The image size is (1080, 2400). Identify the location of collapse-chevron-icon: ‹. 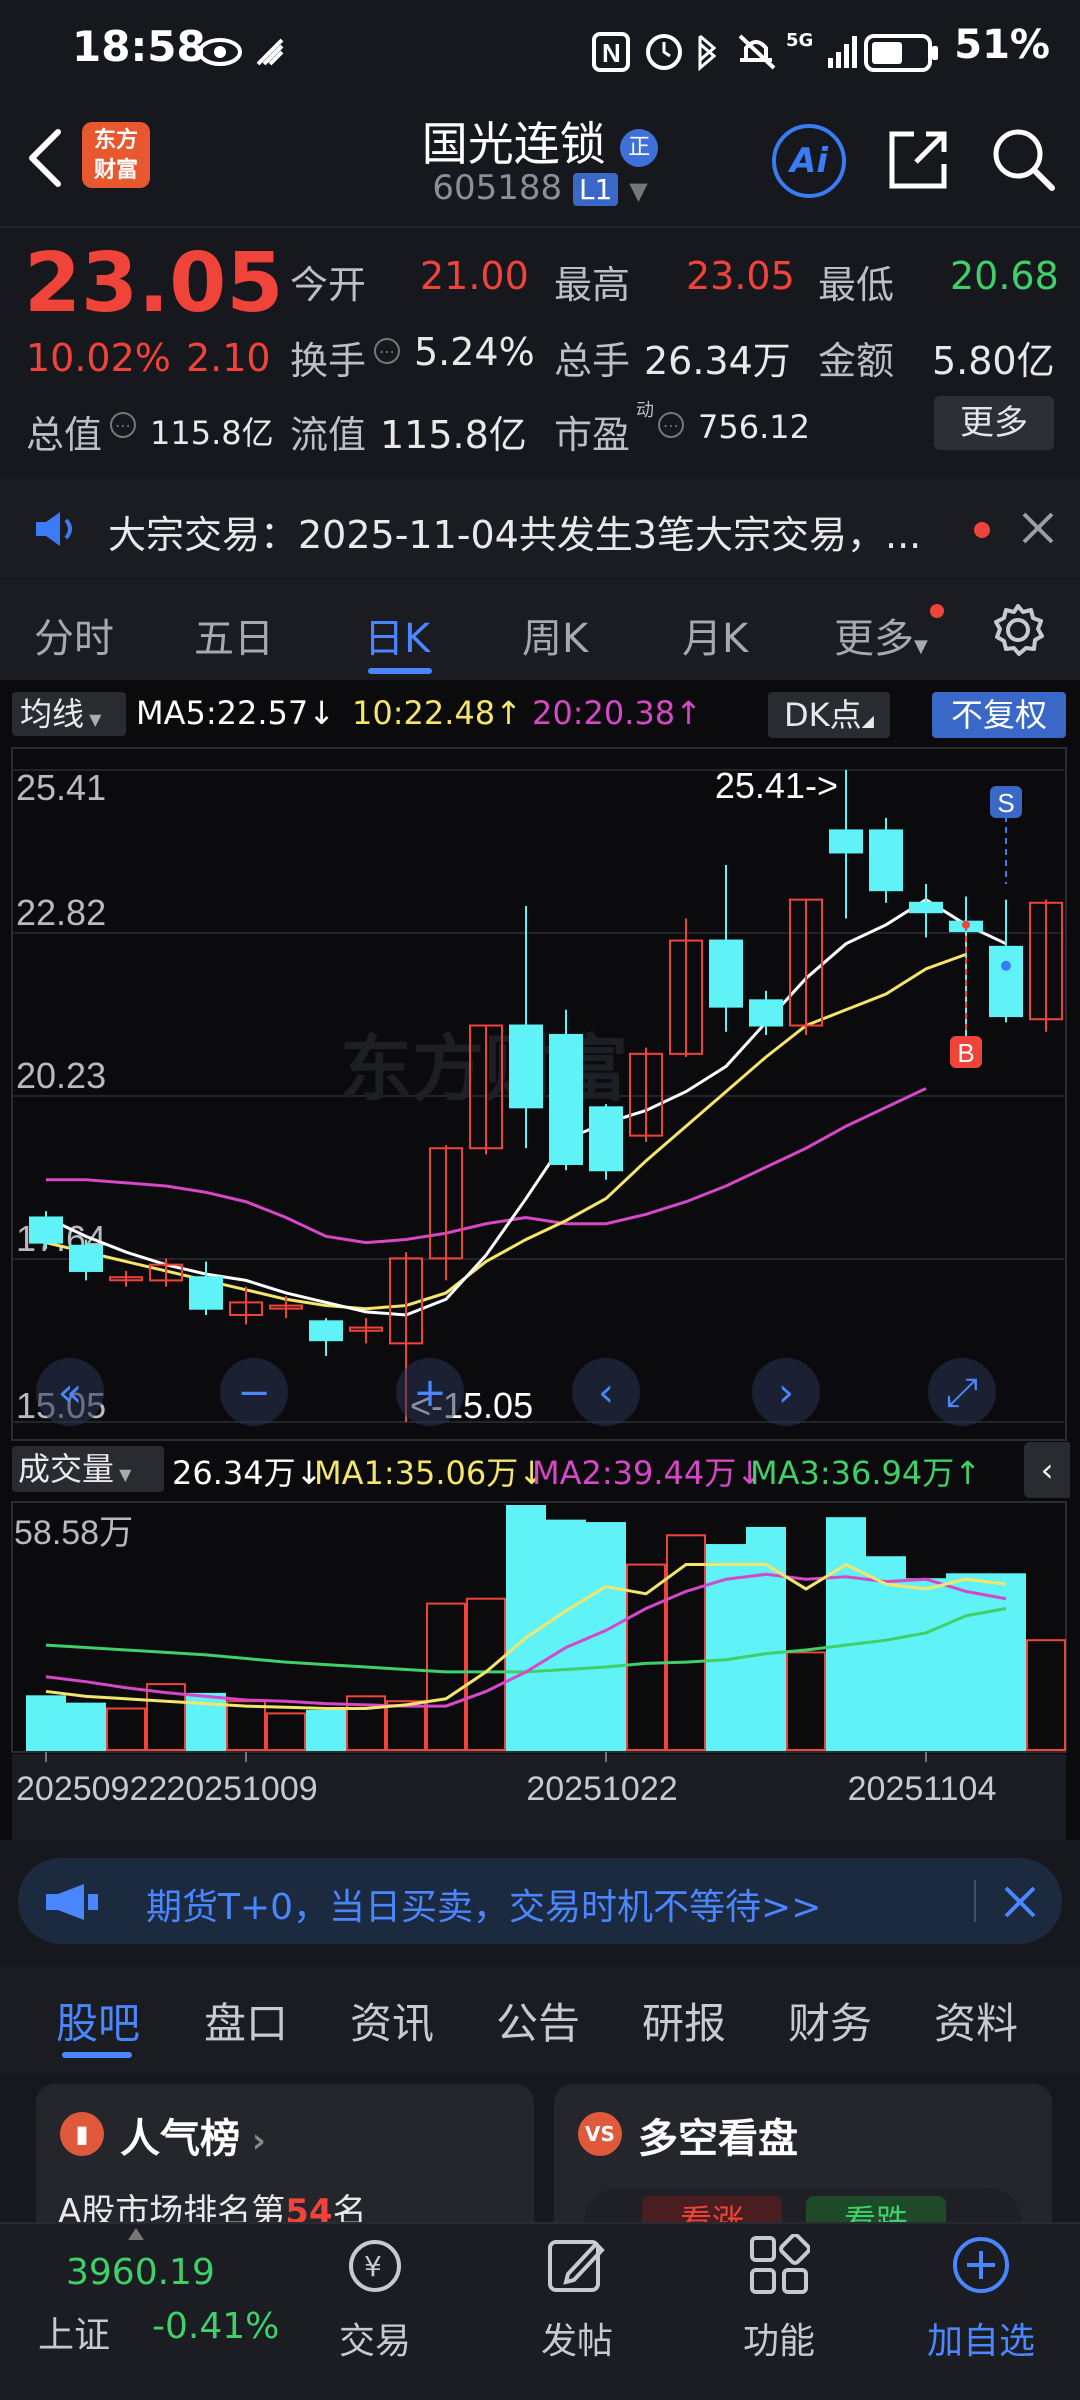
(1047, 1470).